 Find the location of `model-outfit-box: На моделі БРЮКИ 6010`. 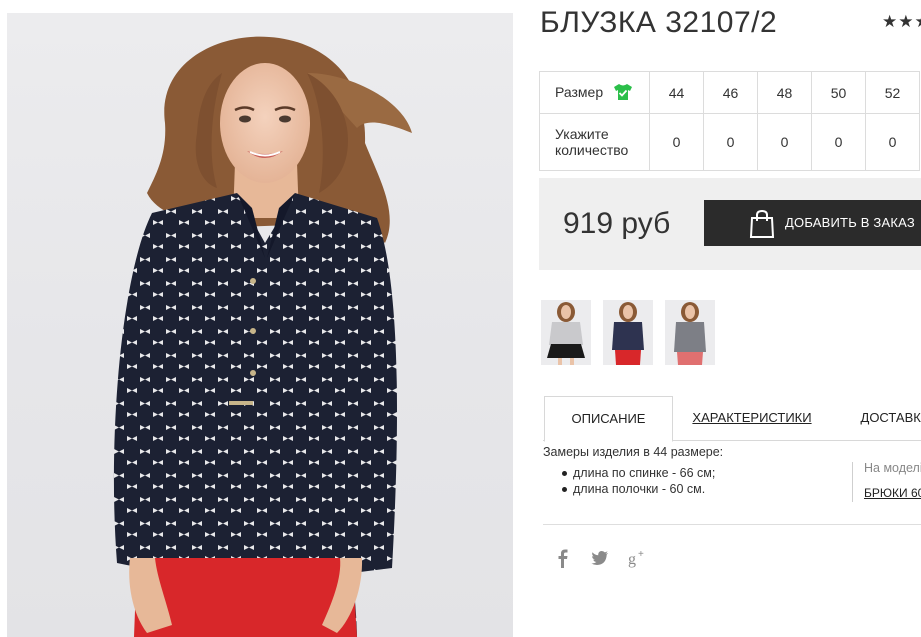

model-outfit-box: На моделі БРЮКИ 6010 is located at coordinates (886, 482).